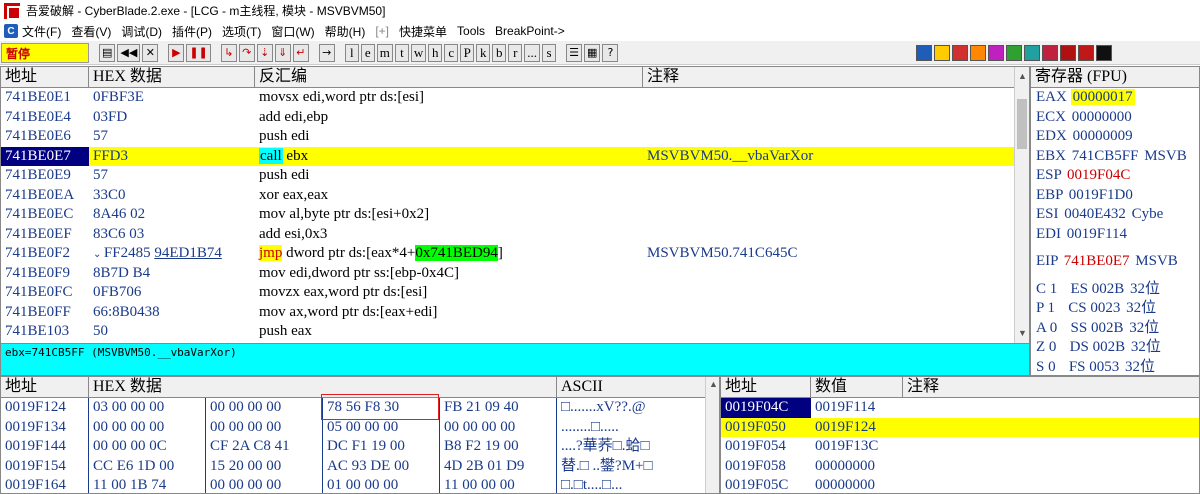 Image resolution: width=1200 pixels, height=494 pixels. What do you see at coordinates (418, 52) in the screenshot?
I see `toolbar-letter-w: w` at bounding box center [418, 52].